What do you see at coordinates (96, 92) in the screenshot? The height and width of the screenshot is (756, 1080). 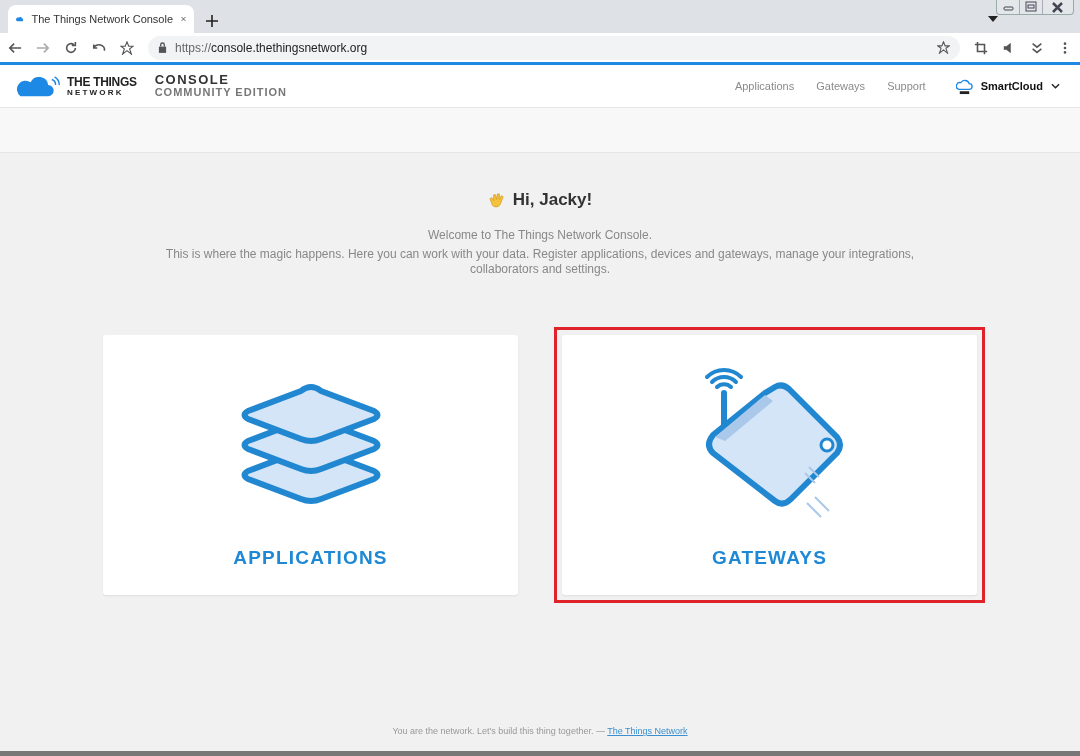 I see `logo-subtext: NETWORK` at bounding box center [96, 92].